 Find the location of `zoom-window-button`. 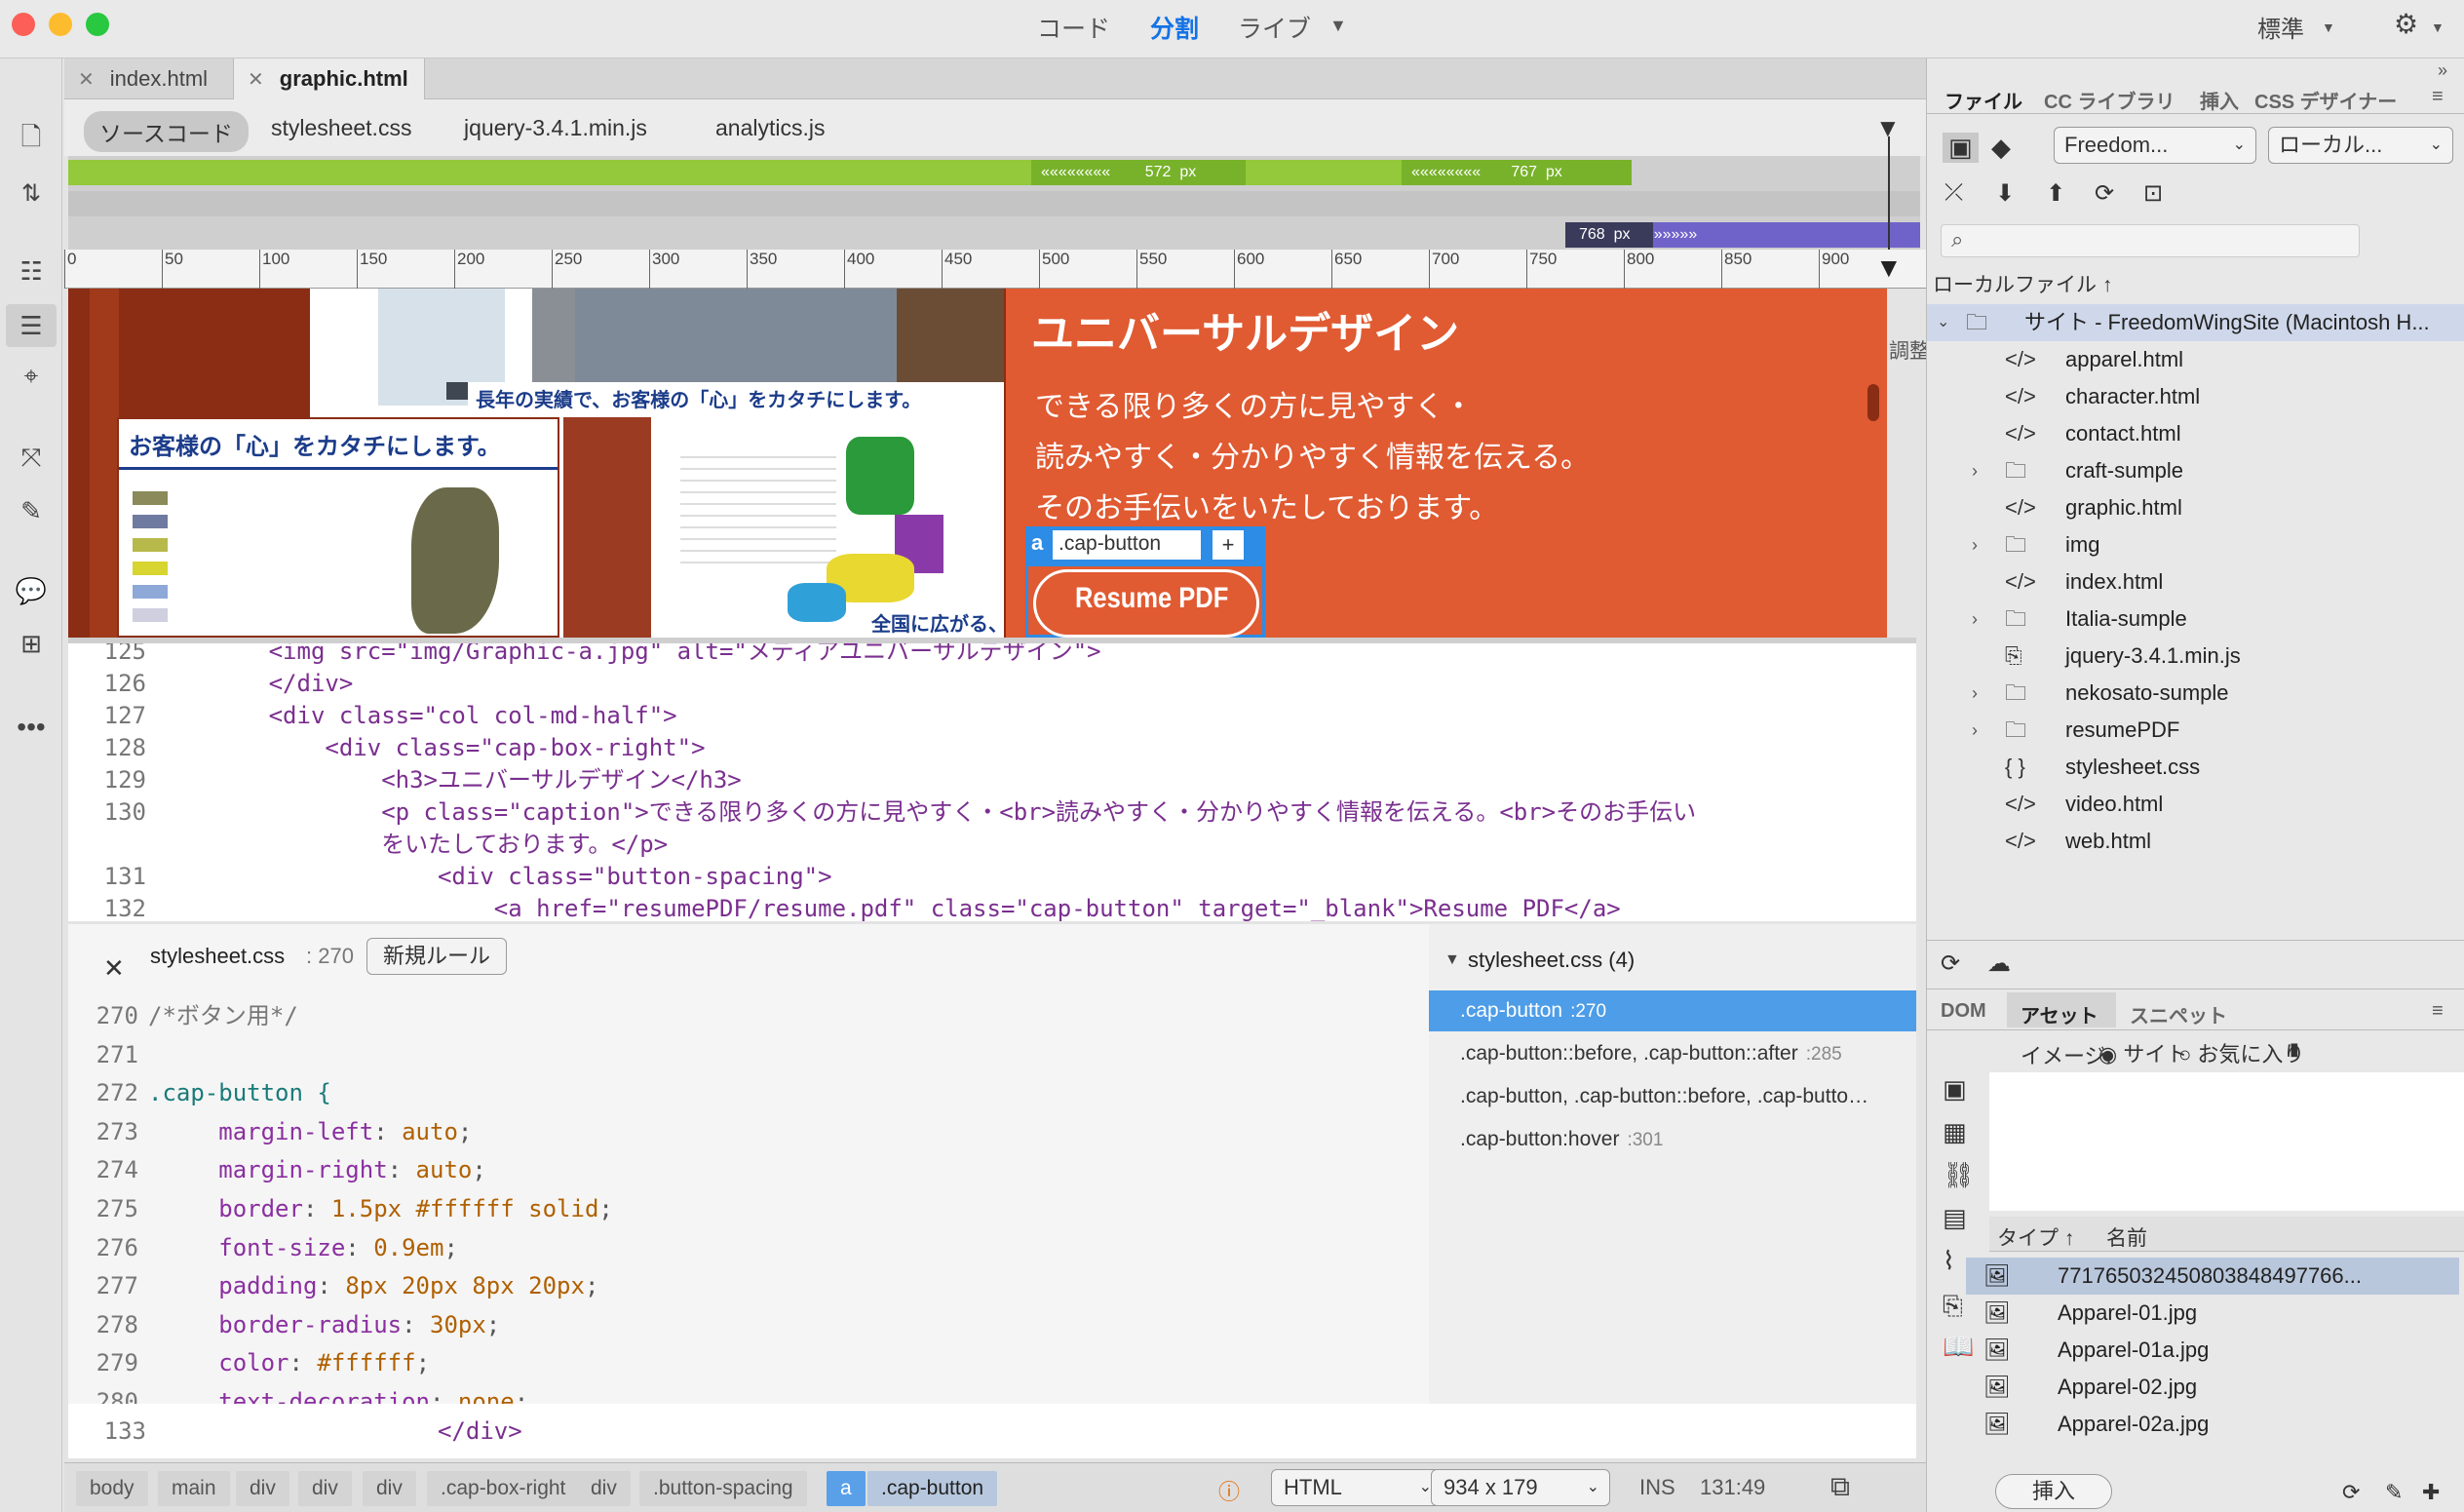

zoom-window-button is located at coordinates (97, 24).